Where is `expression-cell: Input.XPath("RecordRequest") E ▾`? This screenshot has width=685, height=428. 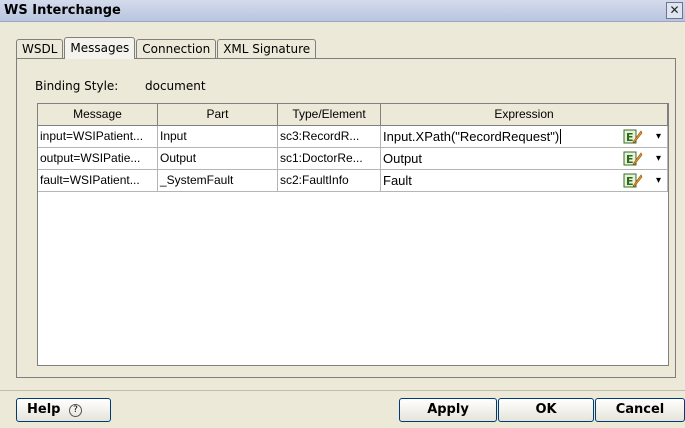
expression-cell: Input.XPath("RecordRequest") E ▾ is located at coordinates (524, 136).